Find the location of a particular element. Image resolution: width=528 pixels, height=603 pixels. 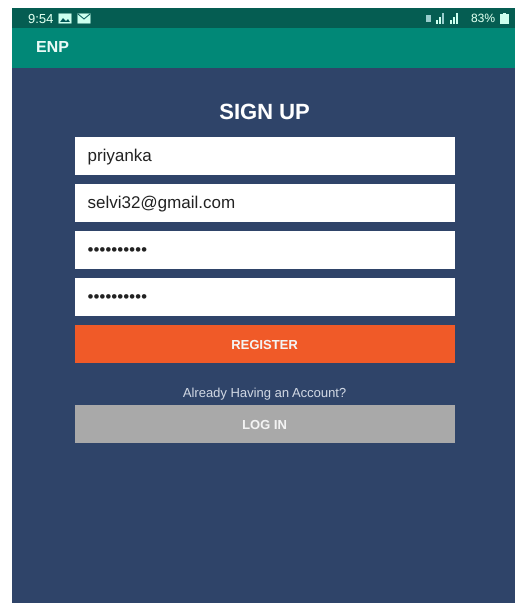

form-title: SIGN UP is located at coordinates (264, 112).